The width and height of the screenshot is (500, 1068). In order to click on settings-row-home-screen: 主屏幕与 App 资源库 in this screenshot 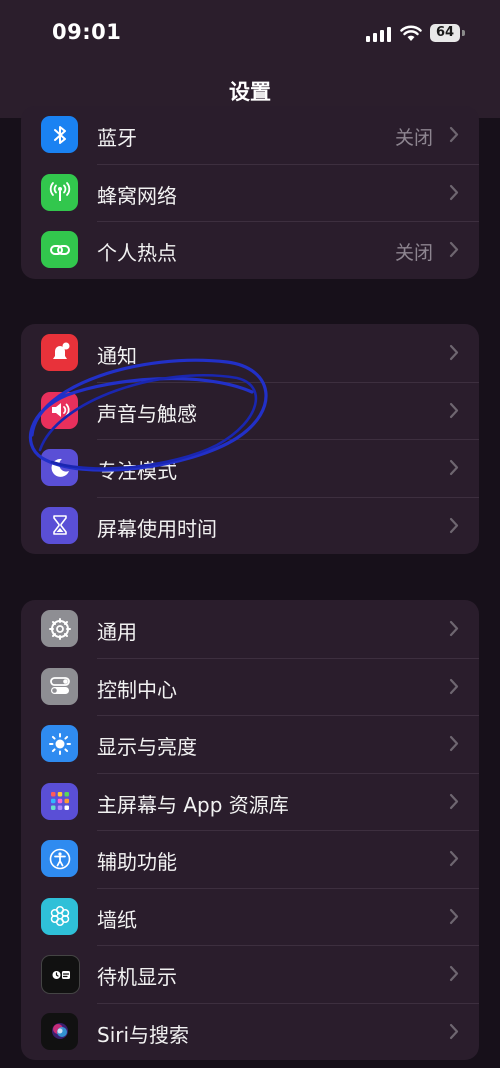, I will do `click(250, 801)`.